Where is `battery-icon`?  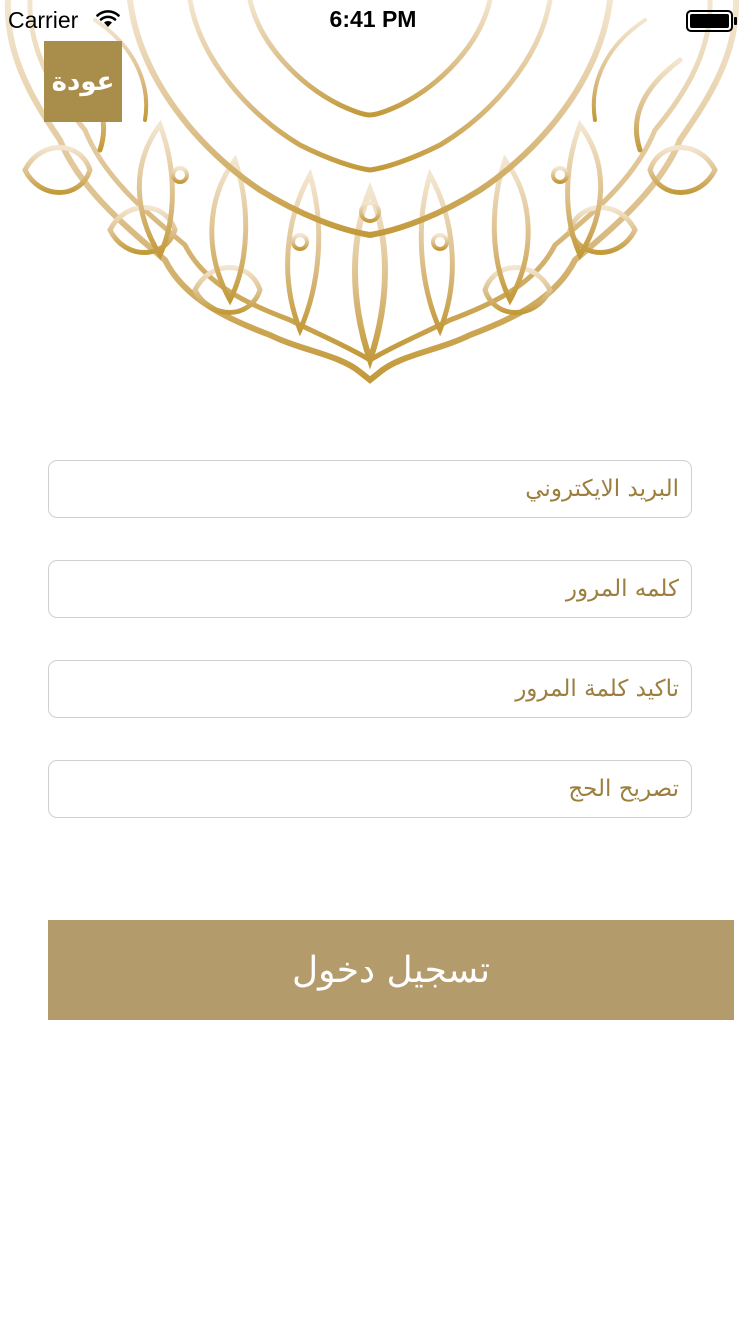 battery-icon is located at coordinates (711, 21).